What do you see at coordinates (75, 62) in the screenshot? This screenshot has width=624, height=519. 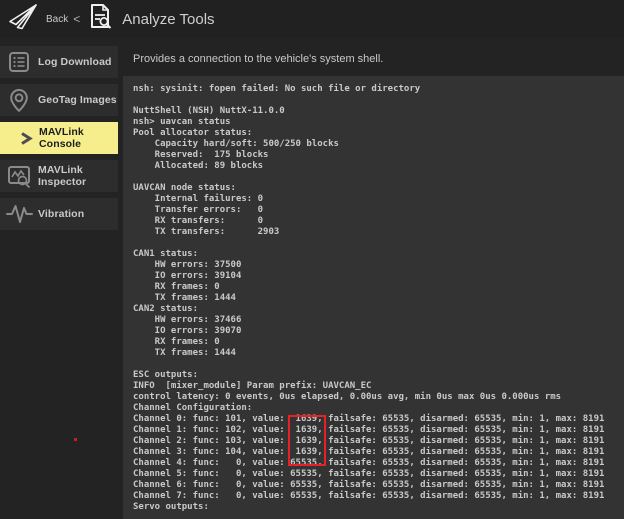 I see `sidebar-item-label: Log Download` at bounding box center [75, 62].